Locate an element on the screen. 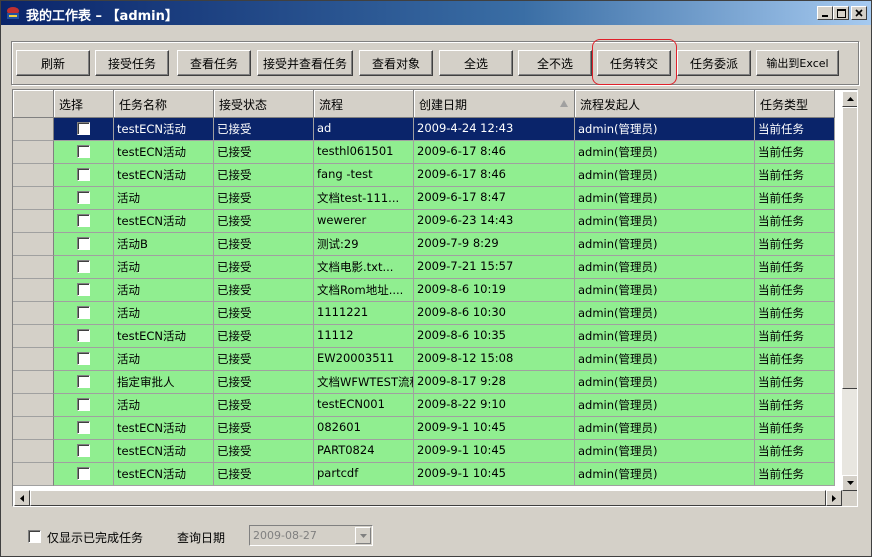  delegate-task-button: 任务委派 is located at coordinates (714, 63).